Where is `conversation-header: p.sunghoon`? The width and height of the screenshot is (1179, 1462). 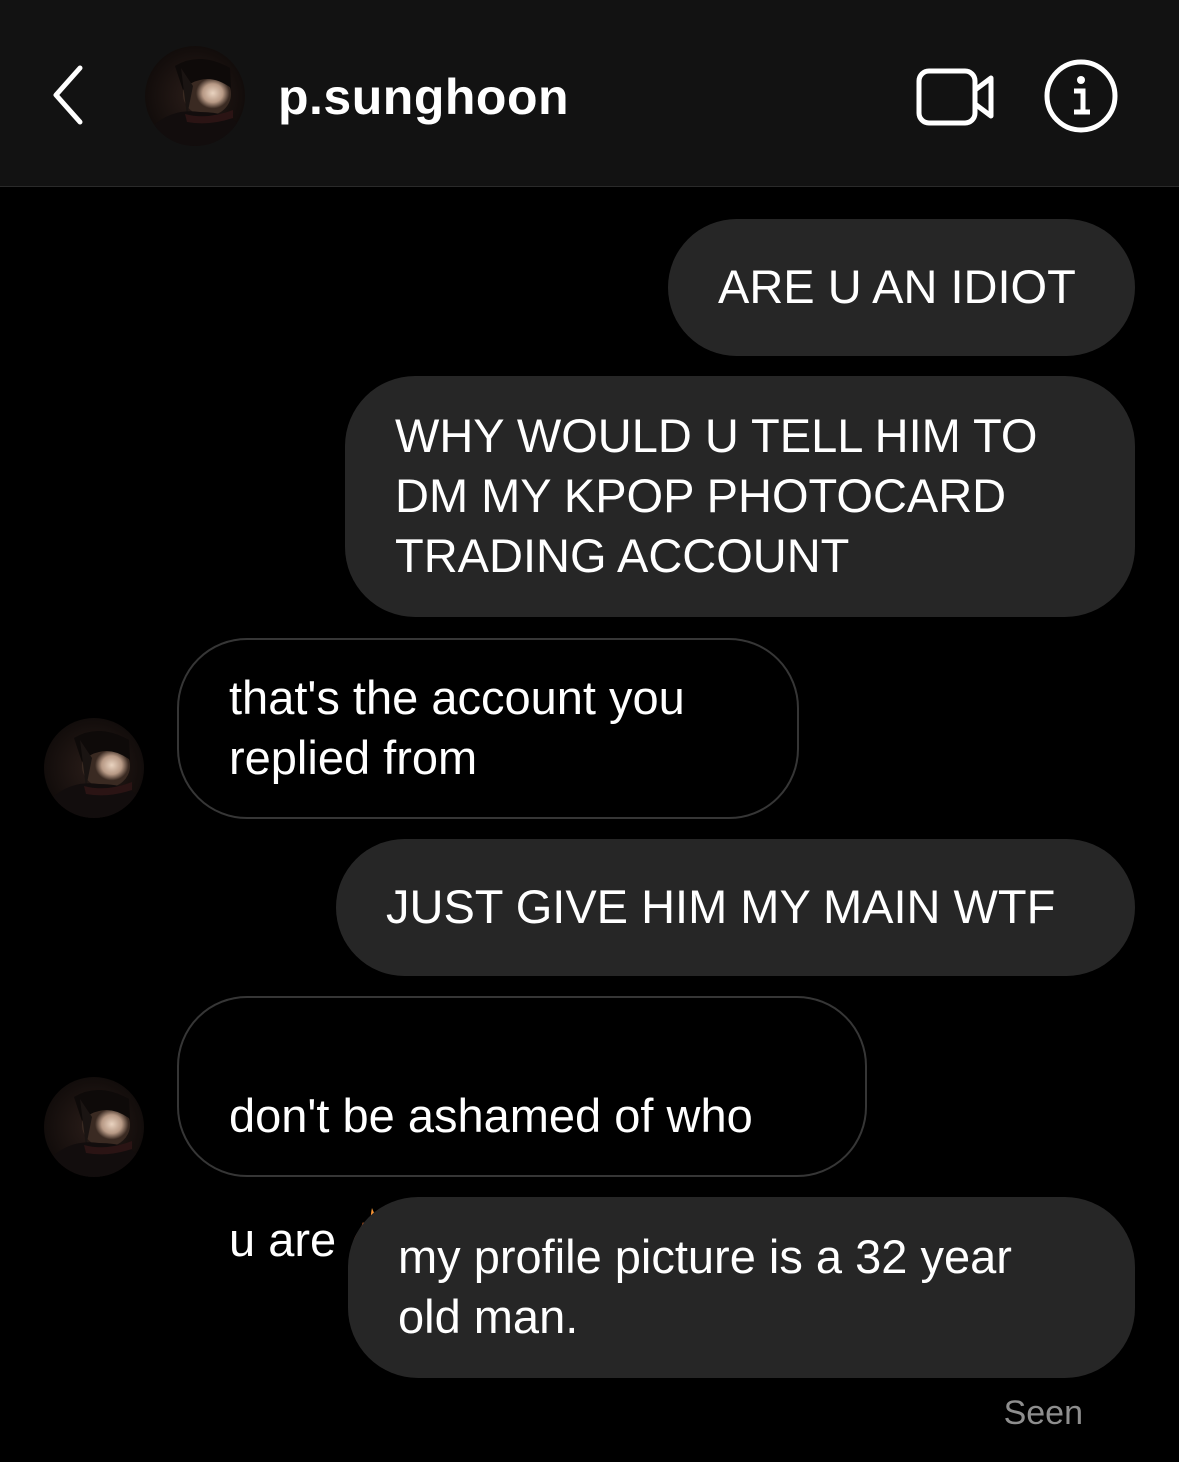 conversation-header: p.sunghoon is located at coordinates (589, 93).